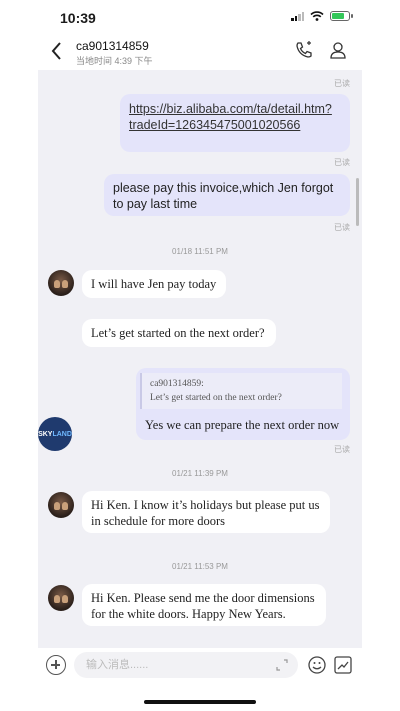  I want to click on status-bar: 10:39, so click(200, 17).